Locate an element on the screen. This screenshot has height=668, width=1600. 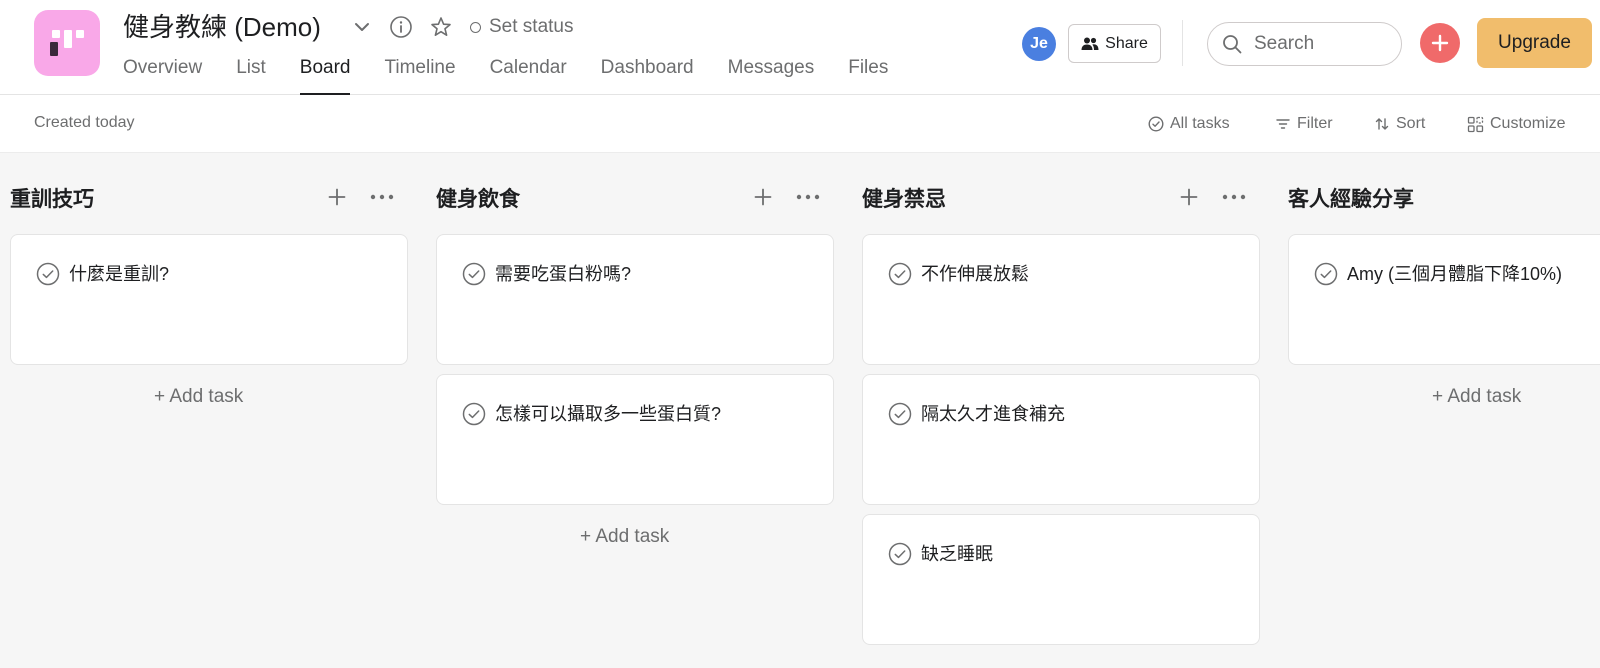
set-status-button: Set status is located at coordinates (522, 27).